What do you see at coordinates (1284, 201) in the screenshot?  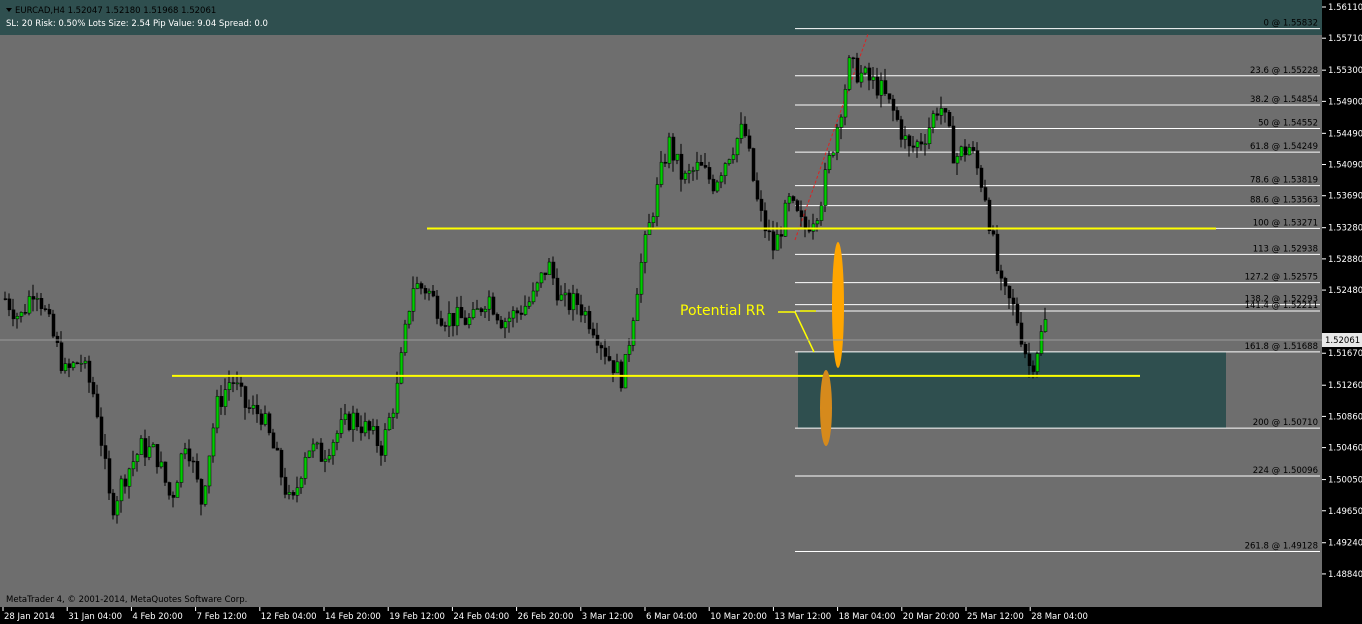 I see `fib-label: 88.6 @ 1.53563` at bounding box center [1284, 201].